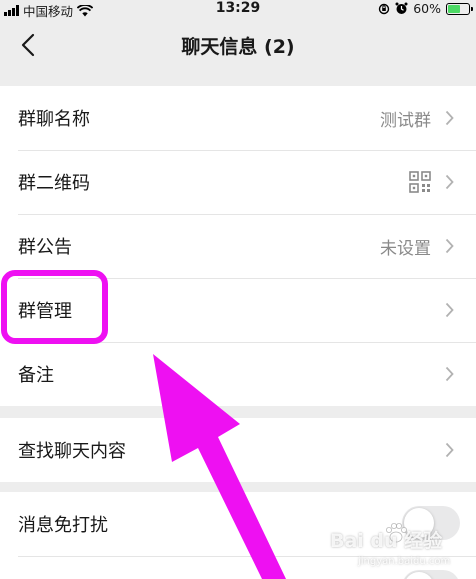  What do you see at coordinates (238, 118) in the screenshot?
I see `row-group-name: 群聊名称 测试群` at bounding box center [238, 118].